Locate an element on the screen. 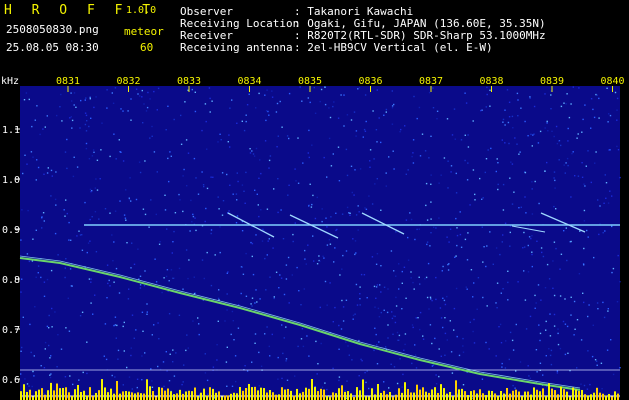 Image resolution: width=629 pixels, height=400 pixels. receiver-value: : R820T2(RTL-SDR) SDR-Sharp 53.1000MHz is located at coordinates (420, 35).